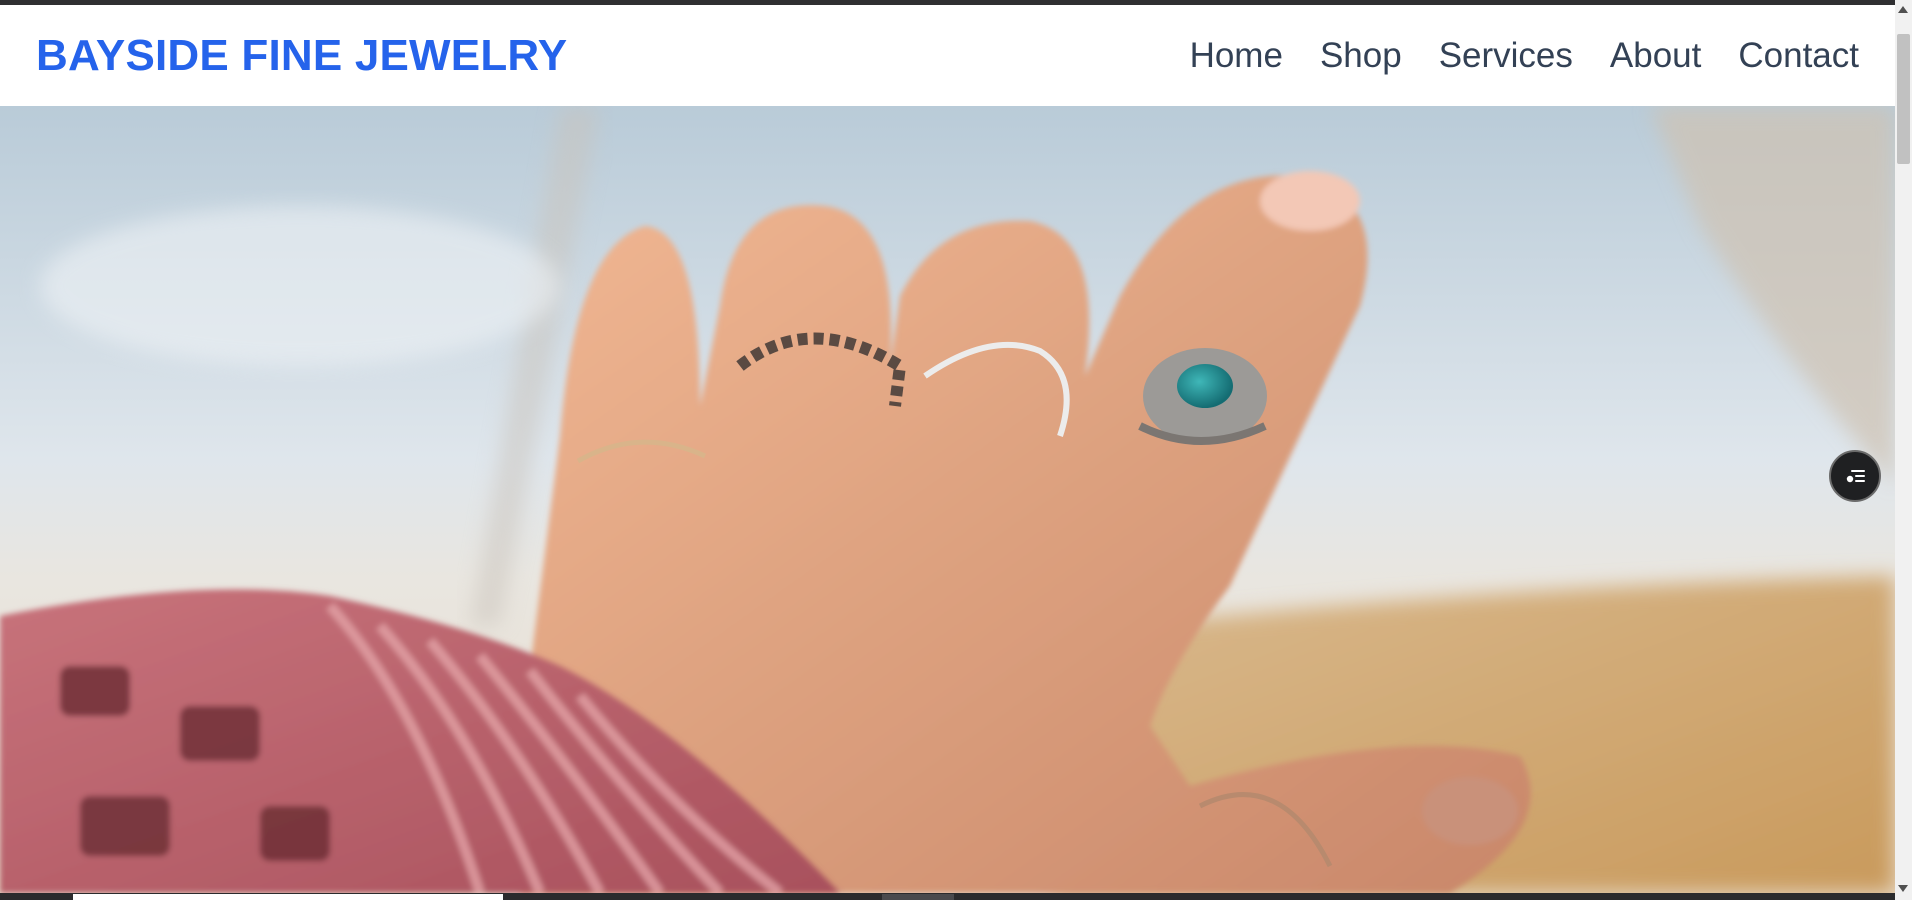 The height and width of the screenshot is (900, 1912). I want to click on vertical-scrollbar, so click(1903, 450).